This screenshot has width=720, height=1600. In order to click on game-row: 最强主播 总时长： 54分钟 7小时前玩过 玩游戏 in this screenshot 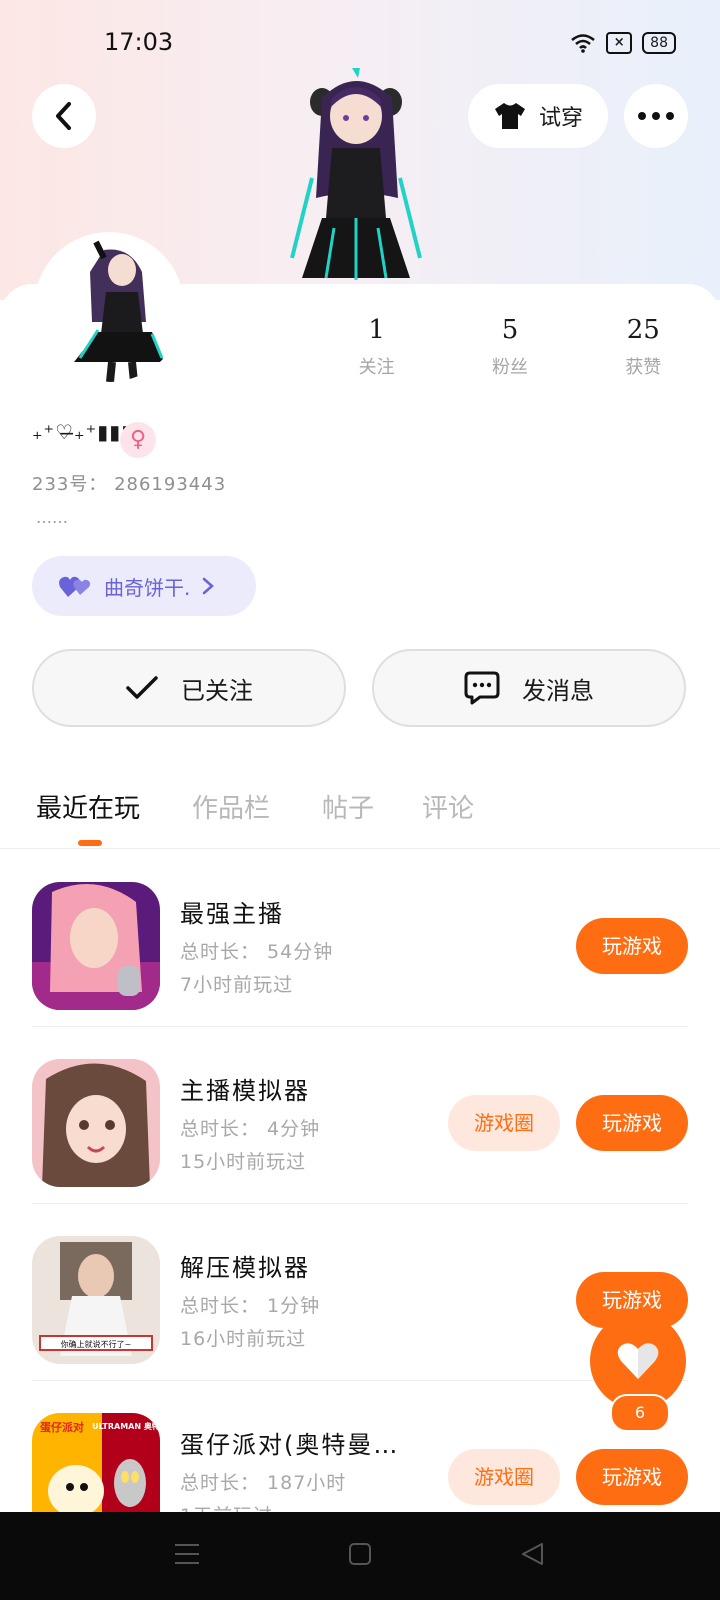, I will do `click(360, 938)`.